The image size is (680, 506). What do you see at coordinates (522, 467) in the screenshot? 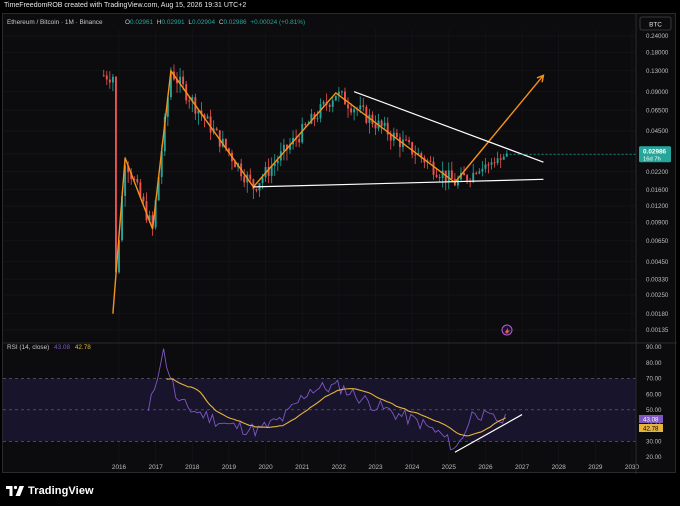
I see `time-tick-label: 2027` at bounding box center [522, 467].